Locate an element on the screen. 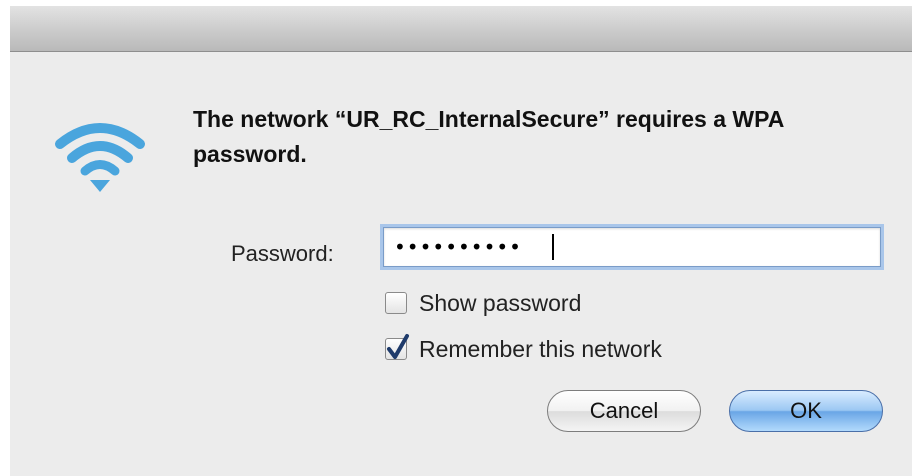  cancel-button: Cancel is located at coordinates (624, 411).